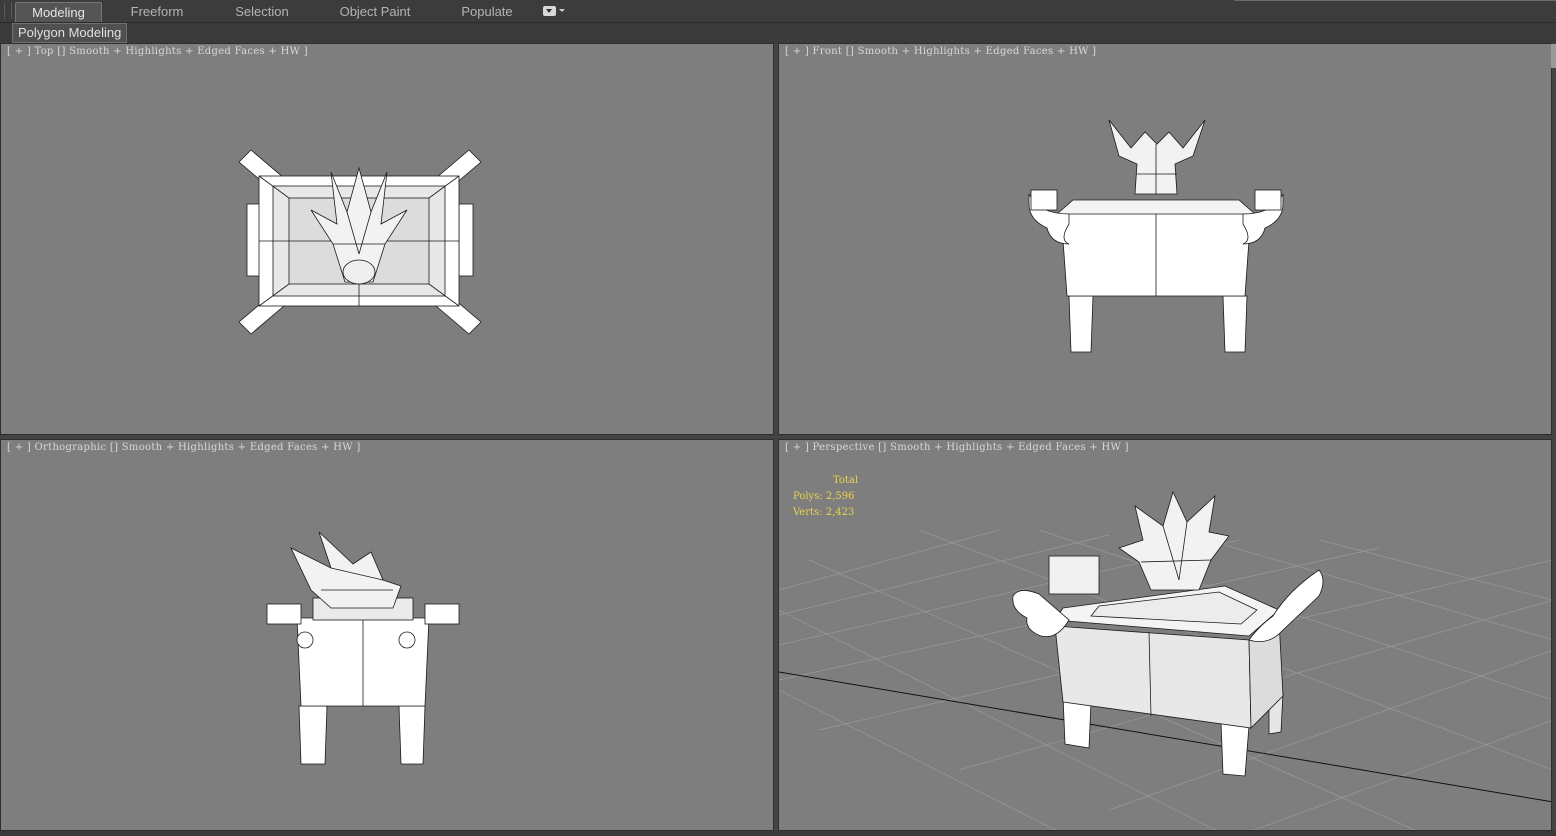  I want to click on ribbon-grip-handle, so click(8, 11).